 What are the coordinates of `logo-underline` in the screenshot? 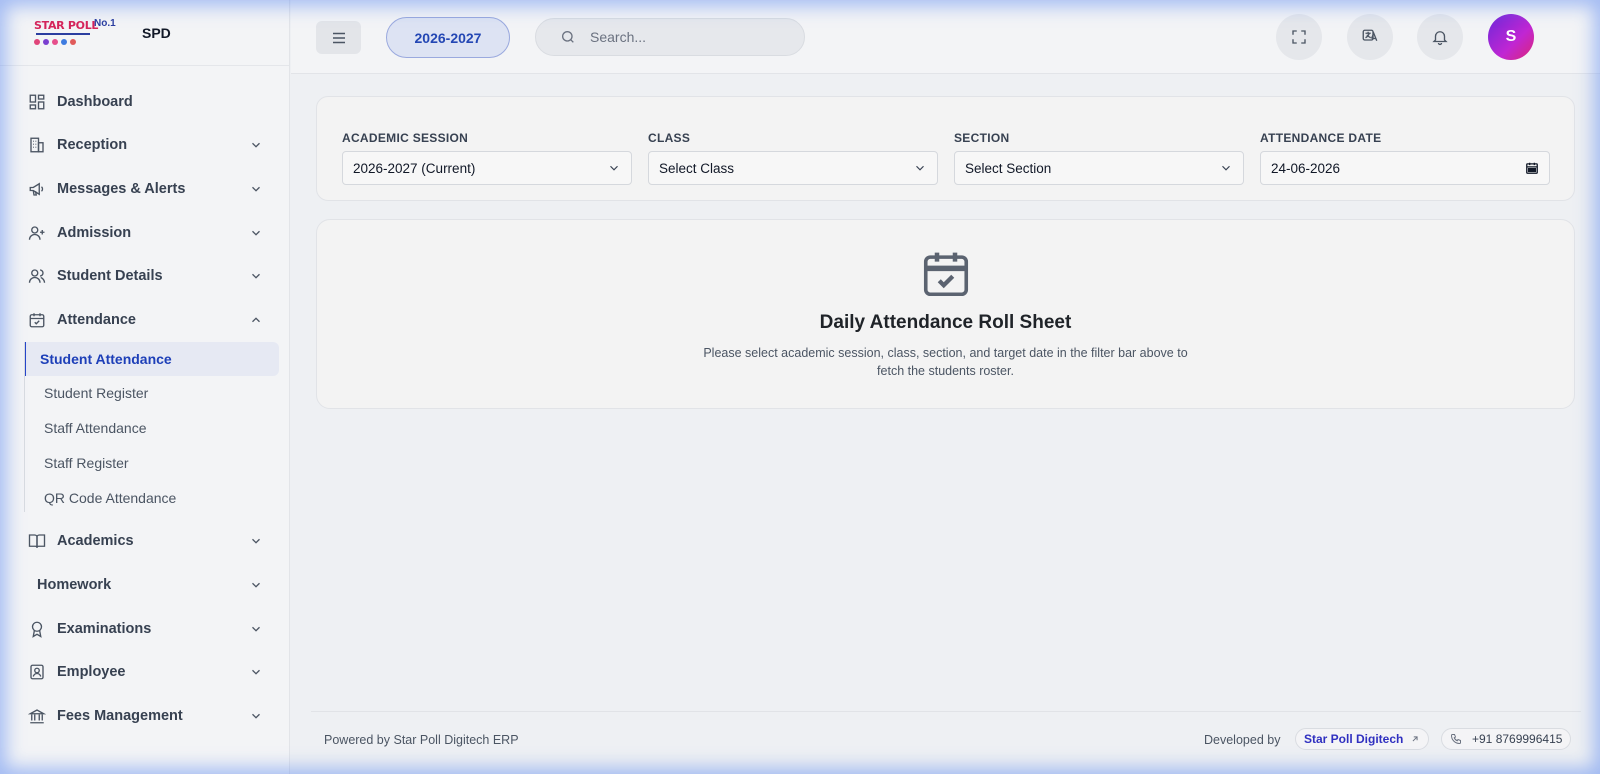 It's located at (63, 33).